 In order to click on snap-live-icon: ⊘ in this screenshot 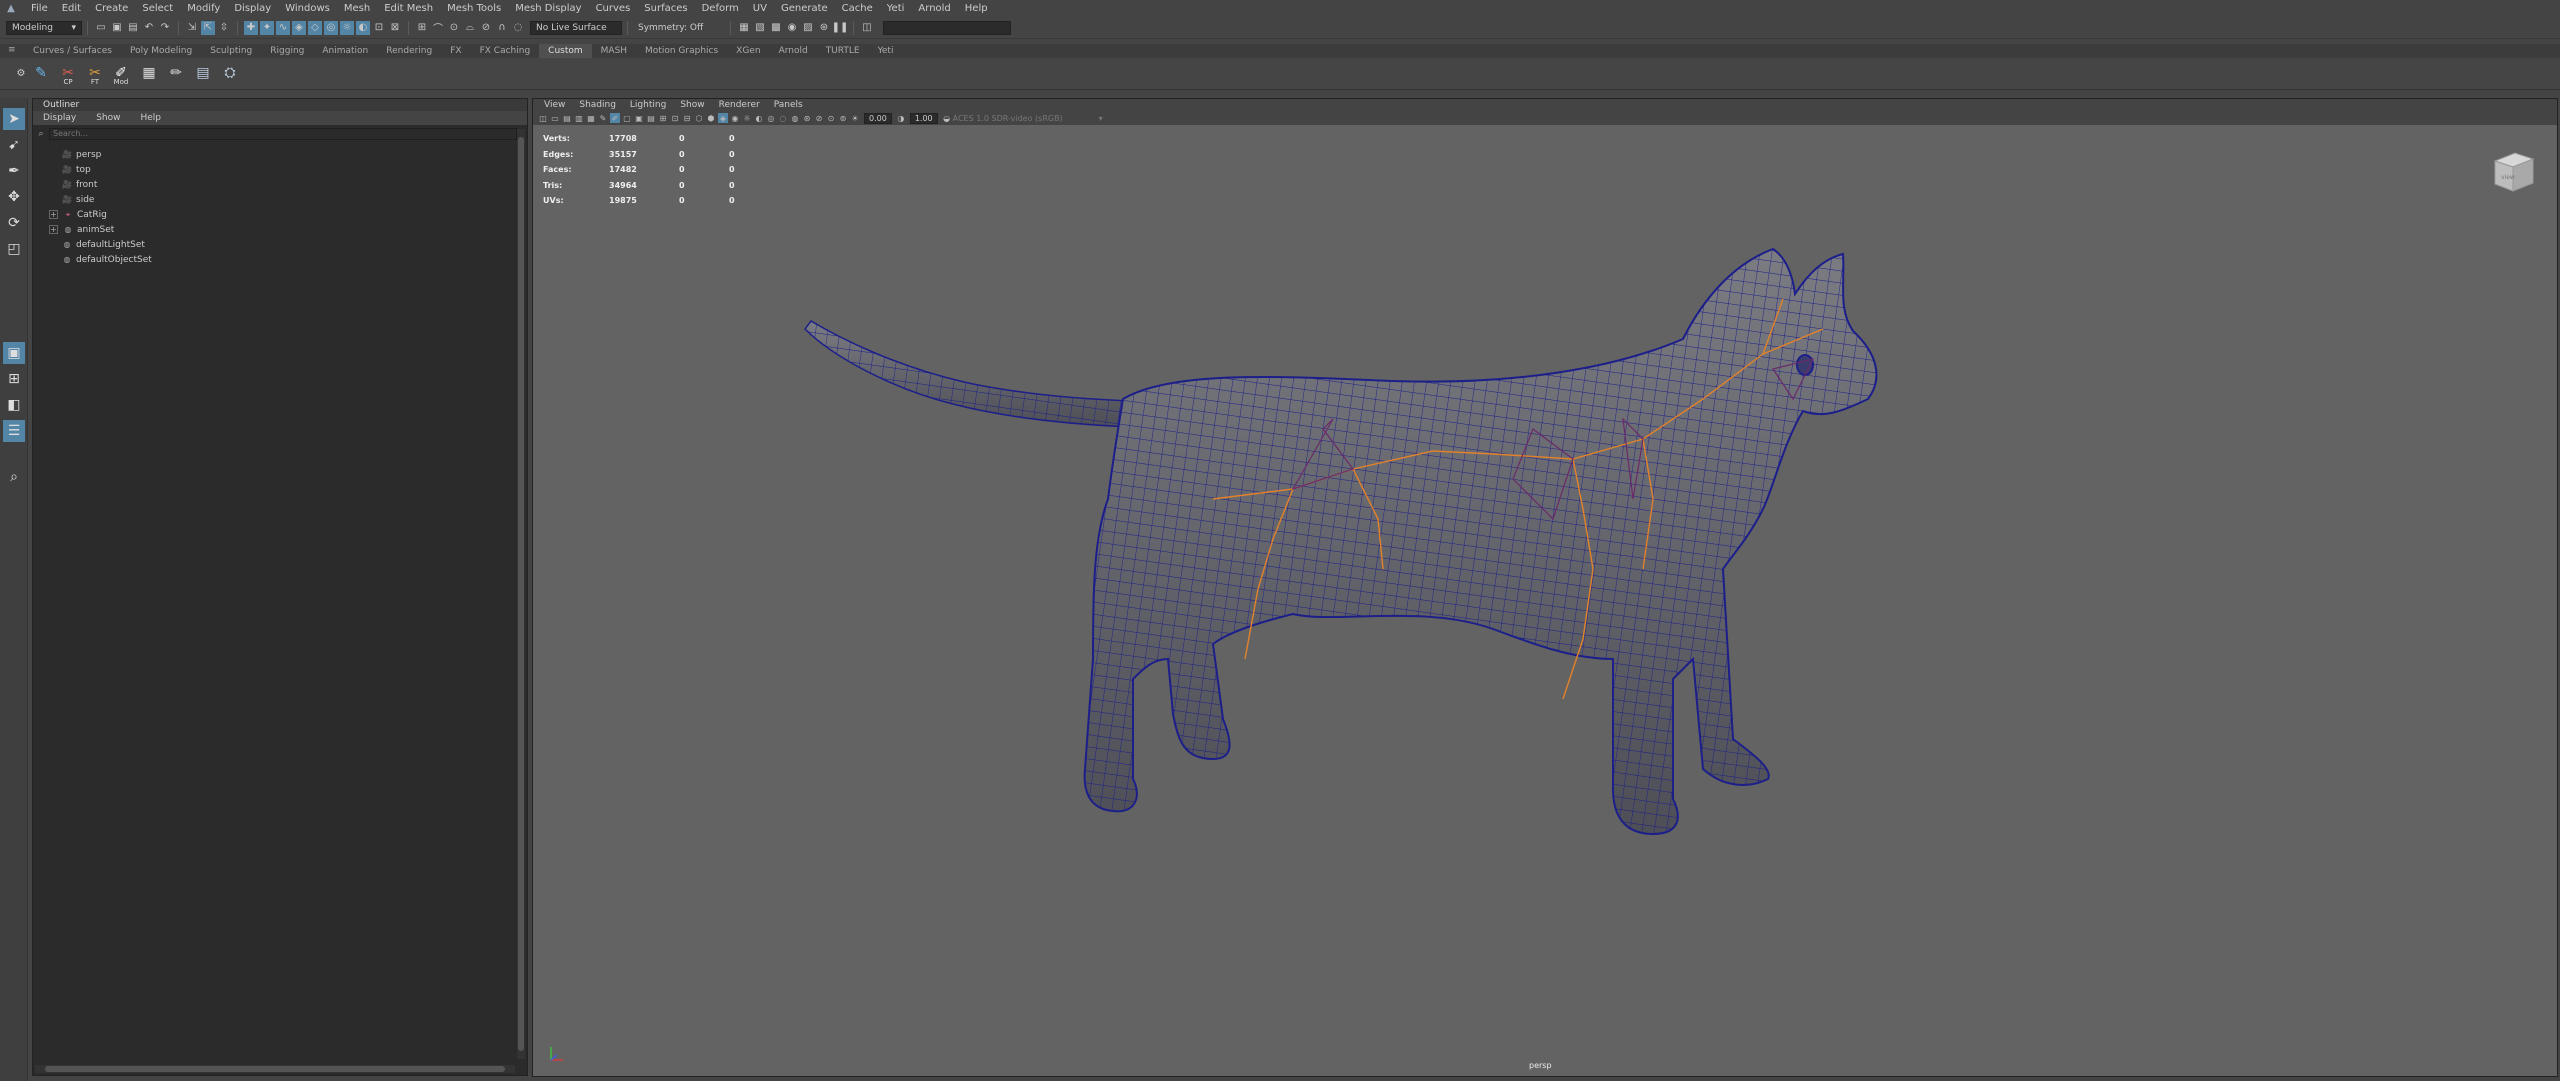, I will do `click(486, 28)`.